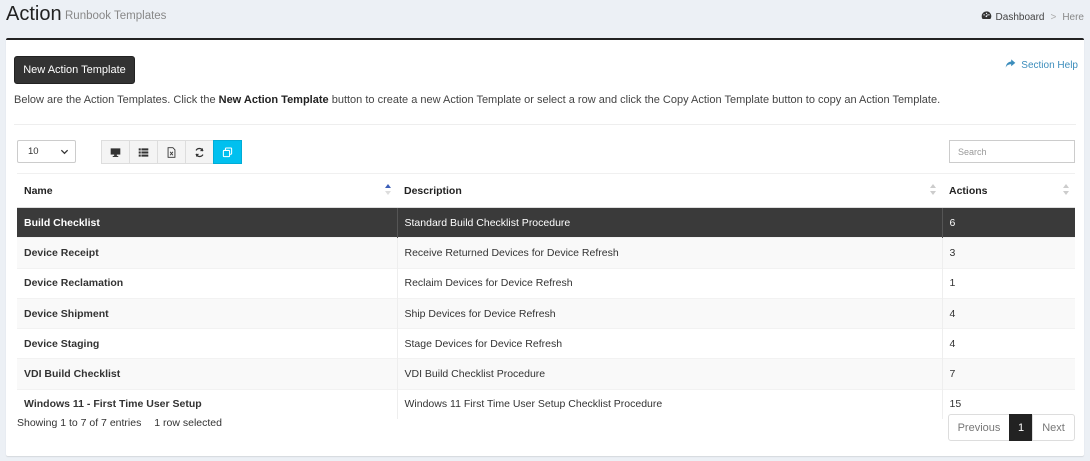 This screenshot has height=461, width=1090. I want to click on pagination: Previous 1 Next, so click(1011, 427).